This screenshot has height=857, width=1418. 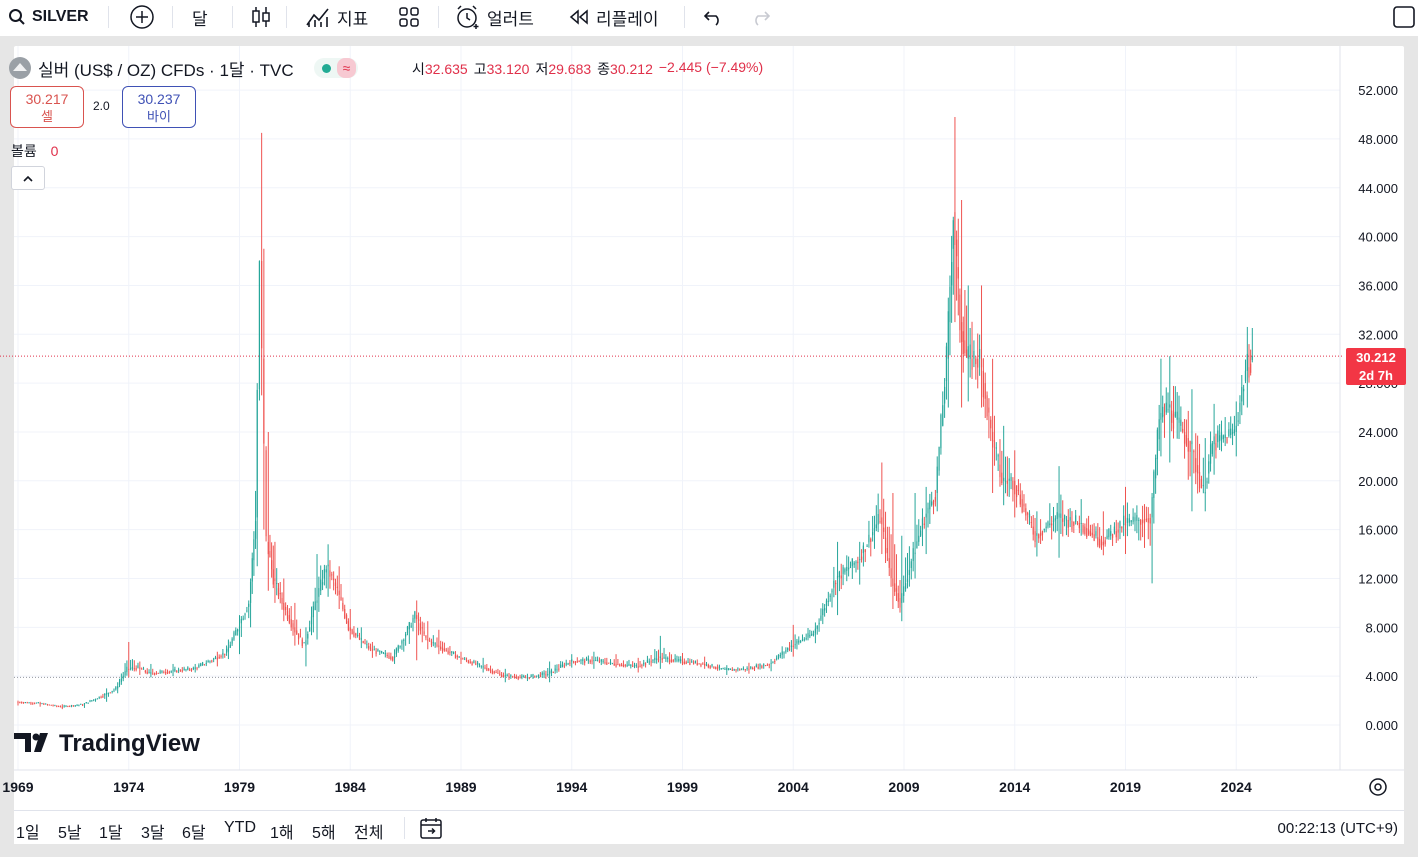 I want to click on tradingview-logo: TradingView, so click(x=107, y=743).